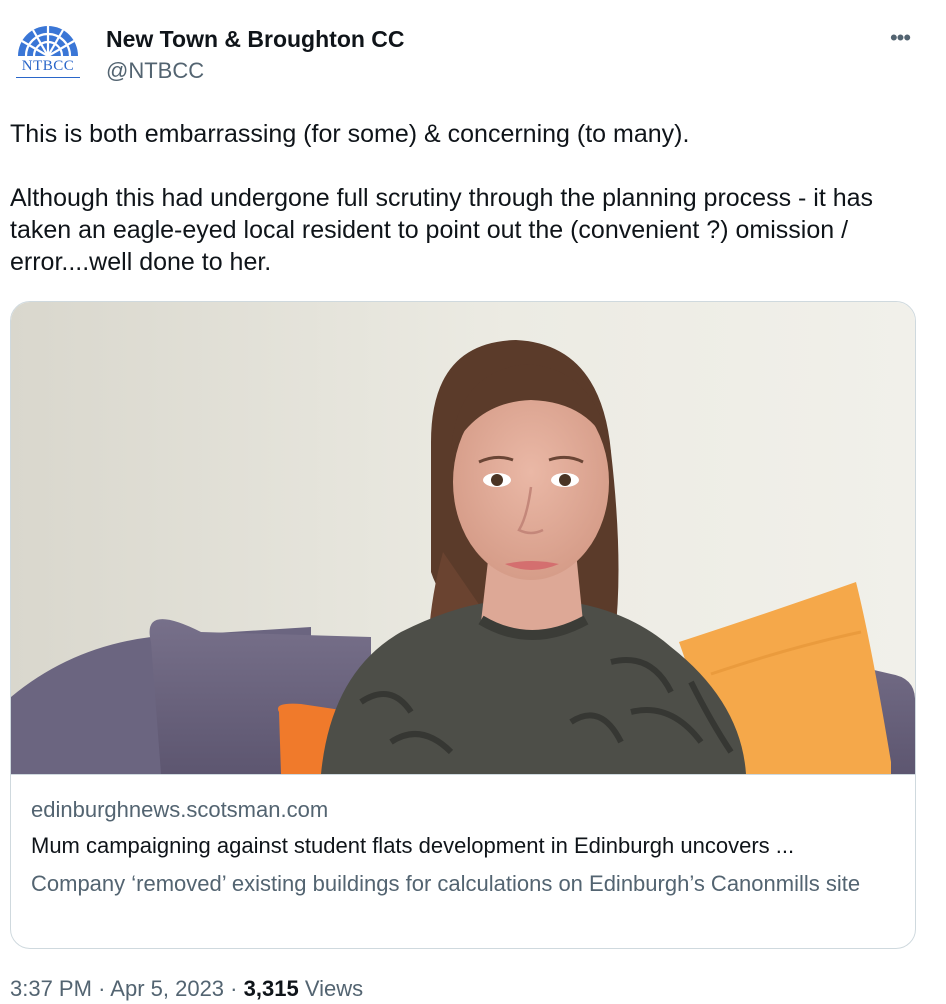  I want to click on user-handle: @NTBCC, so click(155, 71).